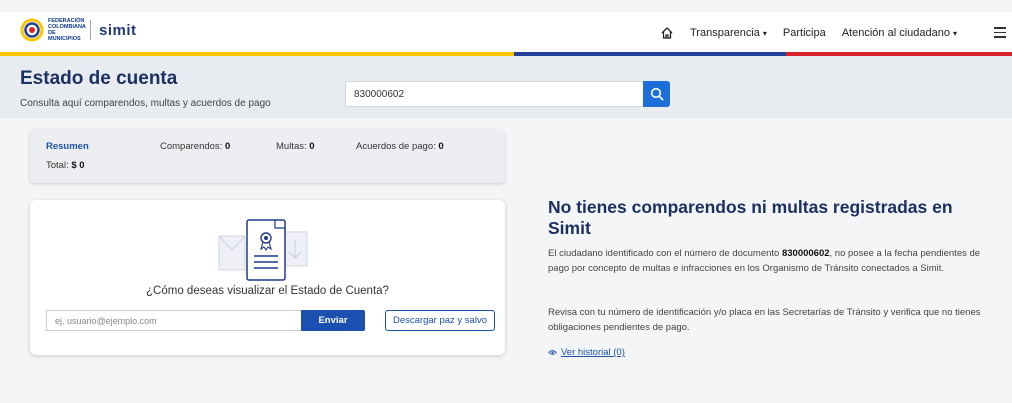 The height and width of the screenshot is (403, 1012). Describe the element at coordinates (90, 30) in the screenshot. I see `logo-separator` at that location.